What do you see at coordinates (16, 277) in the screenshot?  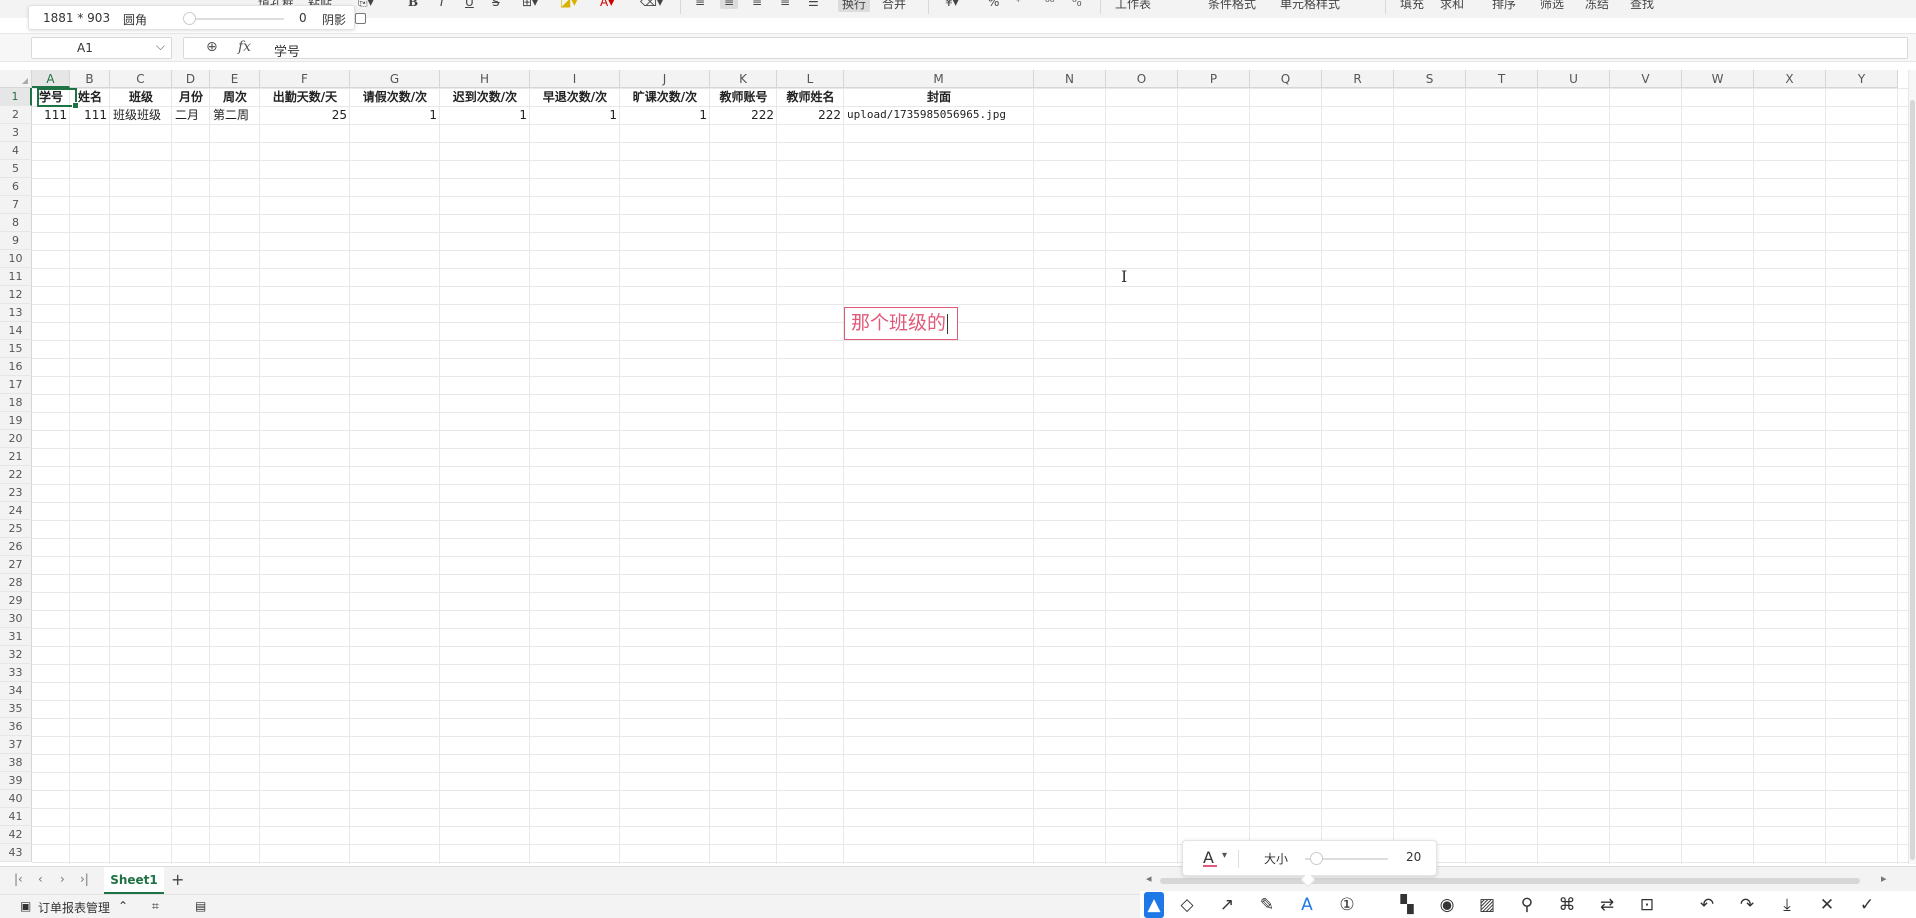 I see `row-header: 11` at bounding box center [16, 277].